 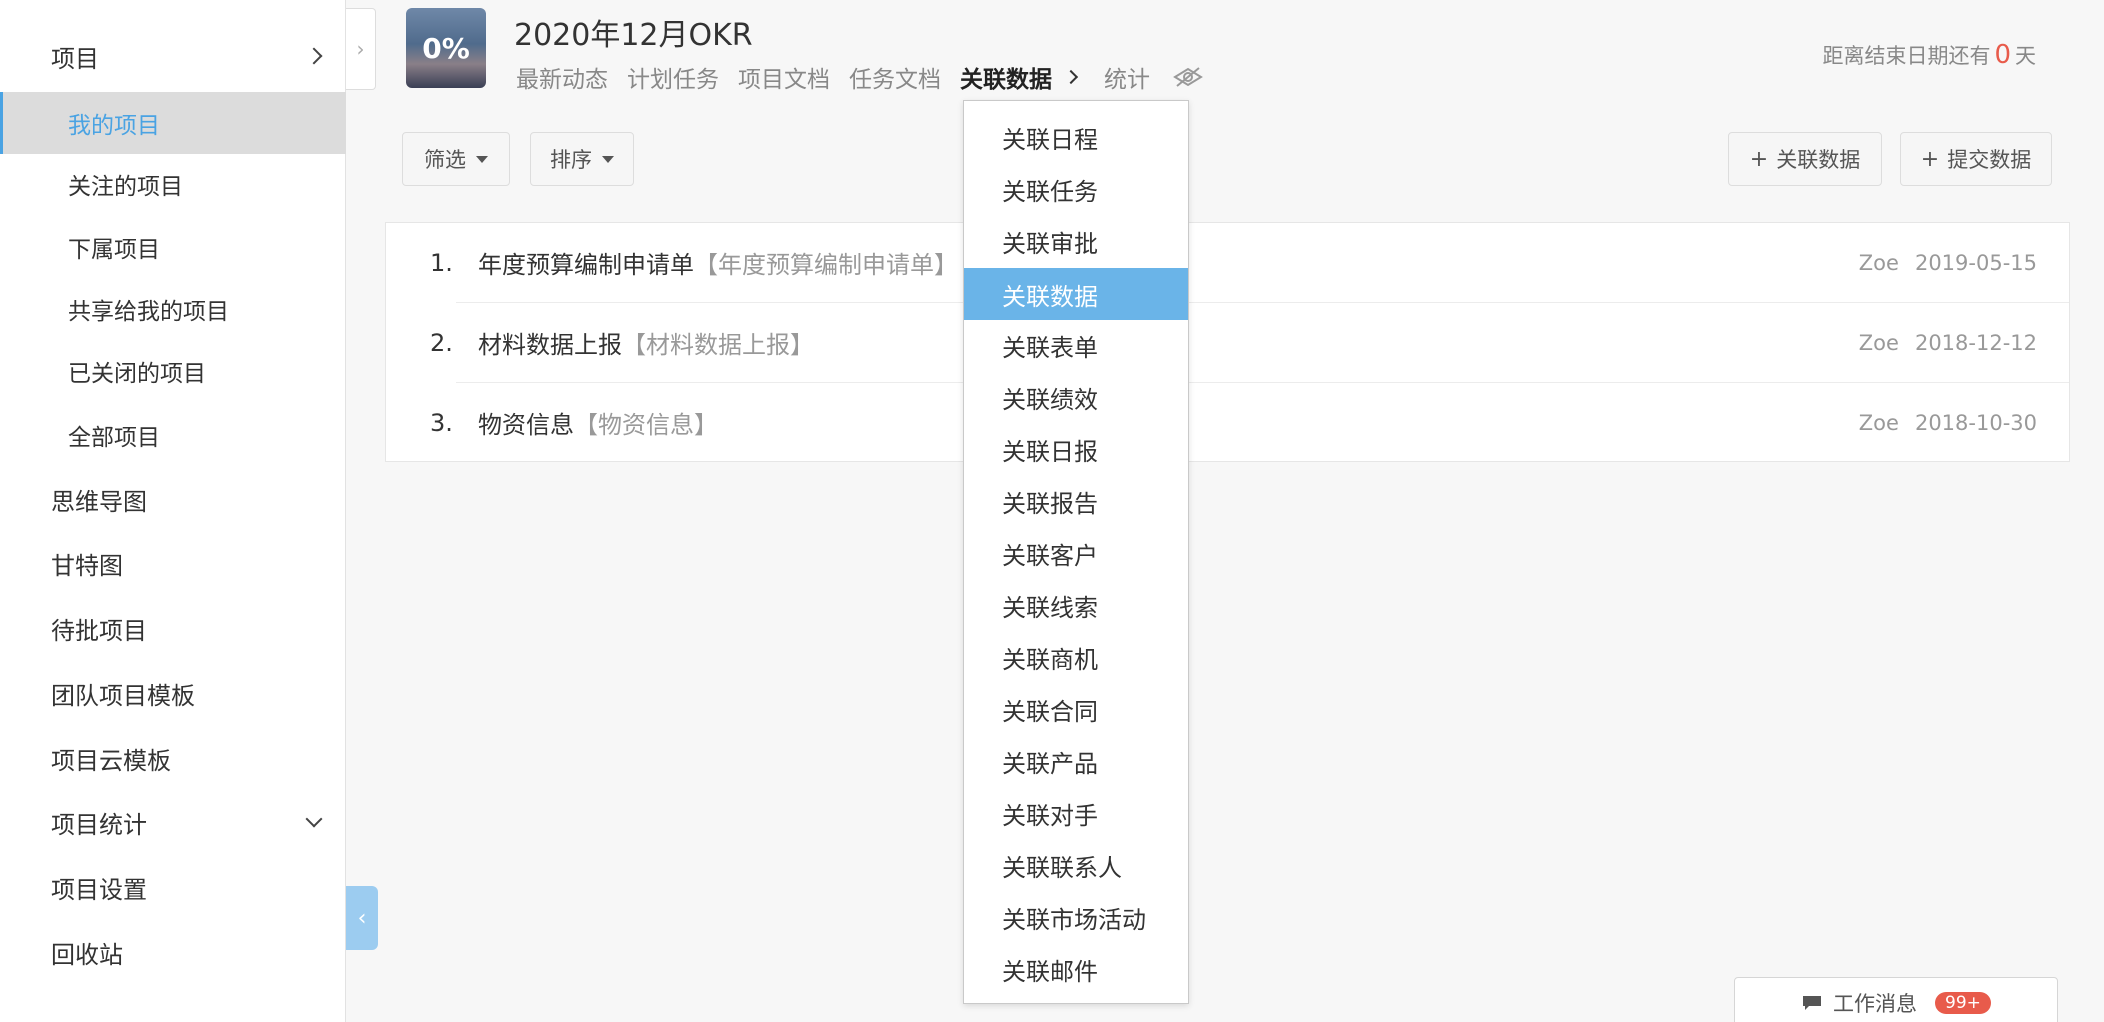 I want to click on menu-item-link-data: 关联数据, so click(x=1076, y=294).